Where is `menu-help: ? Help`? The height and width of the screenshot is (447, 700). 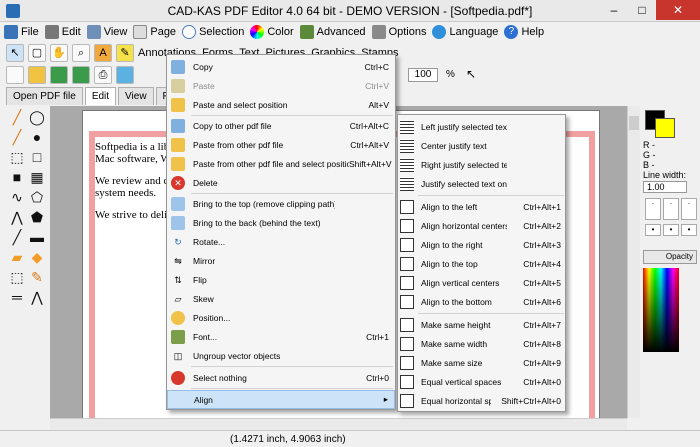
menu-help: ? Help is located at coordinates (524, 32).